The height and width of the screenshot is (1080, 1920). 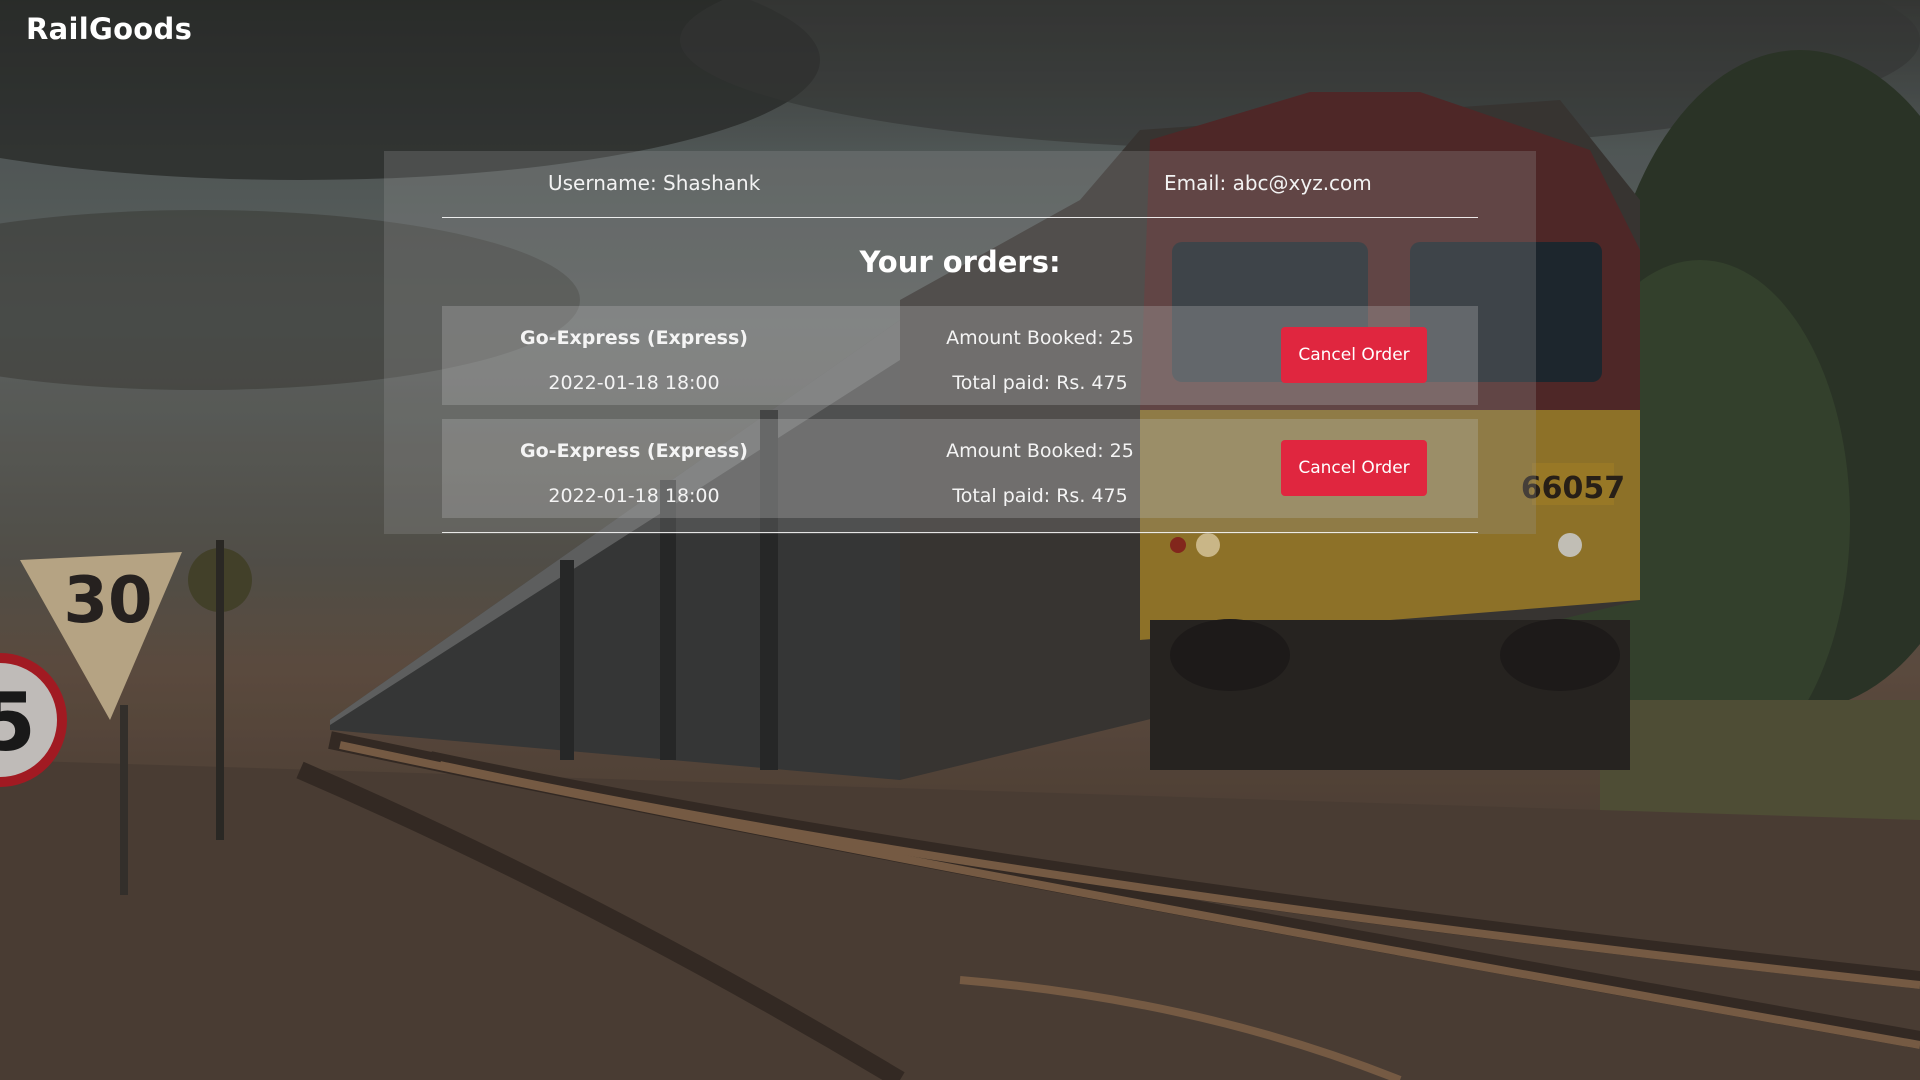 What do you see at coordinates (960, 184) in the screenshot?
I see `user-info-row: Username: Shashank Email: abc@xyz.com` at bounding box center [960, 184].